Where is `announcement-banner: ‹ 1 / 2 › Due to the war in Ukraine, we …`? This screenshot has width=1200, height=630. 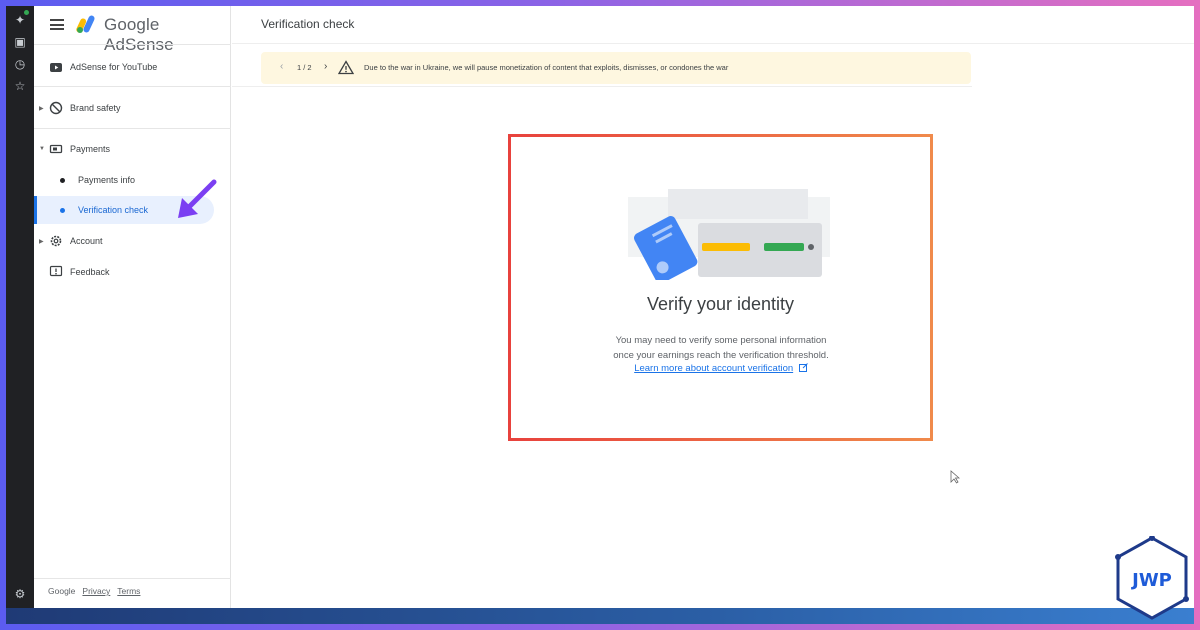
announcement-banner: ‹ 1 / 2 › Due to the war in Ukraine, we … is located at coordinates (616, 68).